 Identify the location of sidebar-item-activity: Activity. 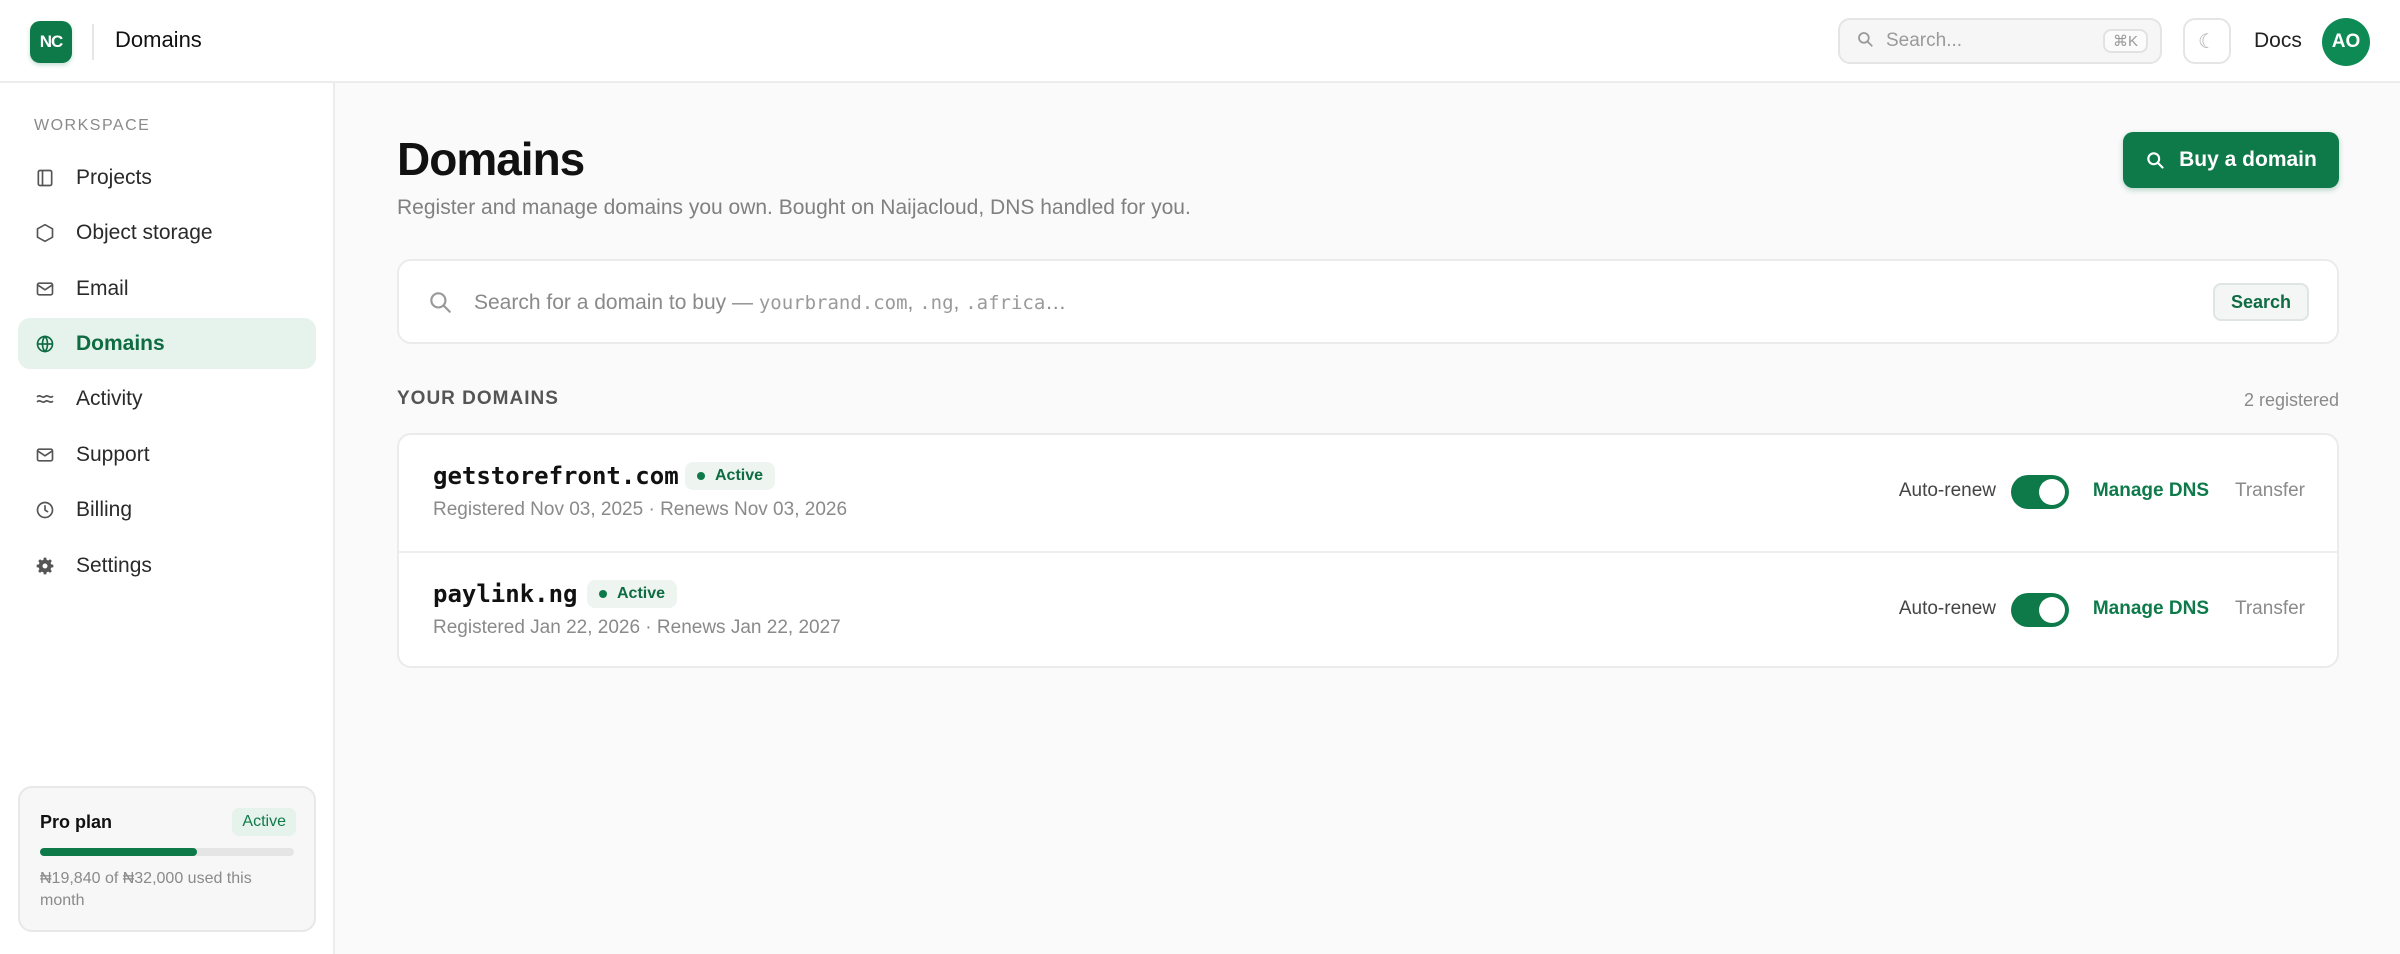
(167, 398).